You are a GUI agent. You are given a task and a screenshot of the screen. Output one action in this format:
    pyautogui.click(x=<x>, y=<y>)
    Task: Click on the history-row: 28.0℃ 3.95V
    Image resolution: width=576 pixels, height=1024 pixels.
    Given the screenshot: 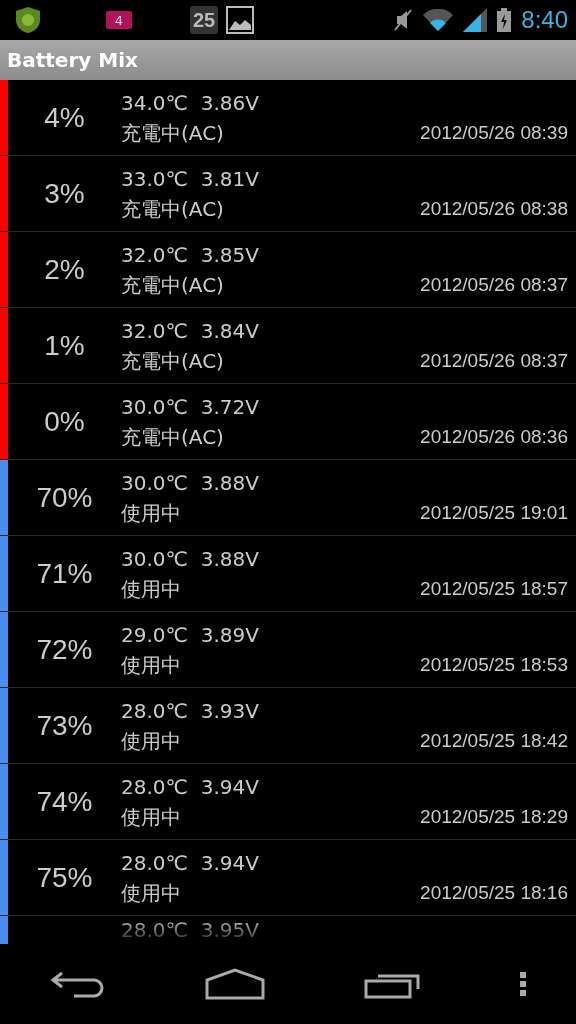 What is the action you would take?
    pyautogui.click(x=288, y=930)
    